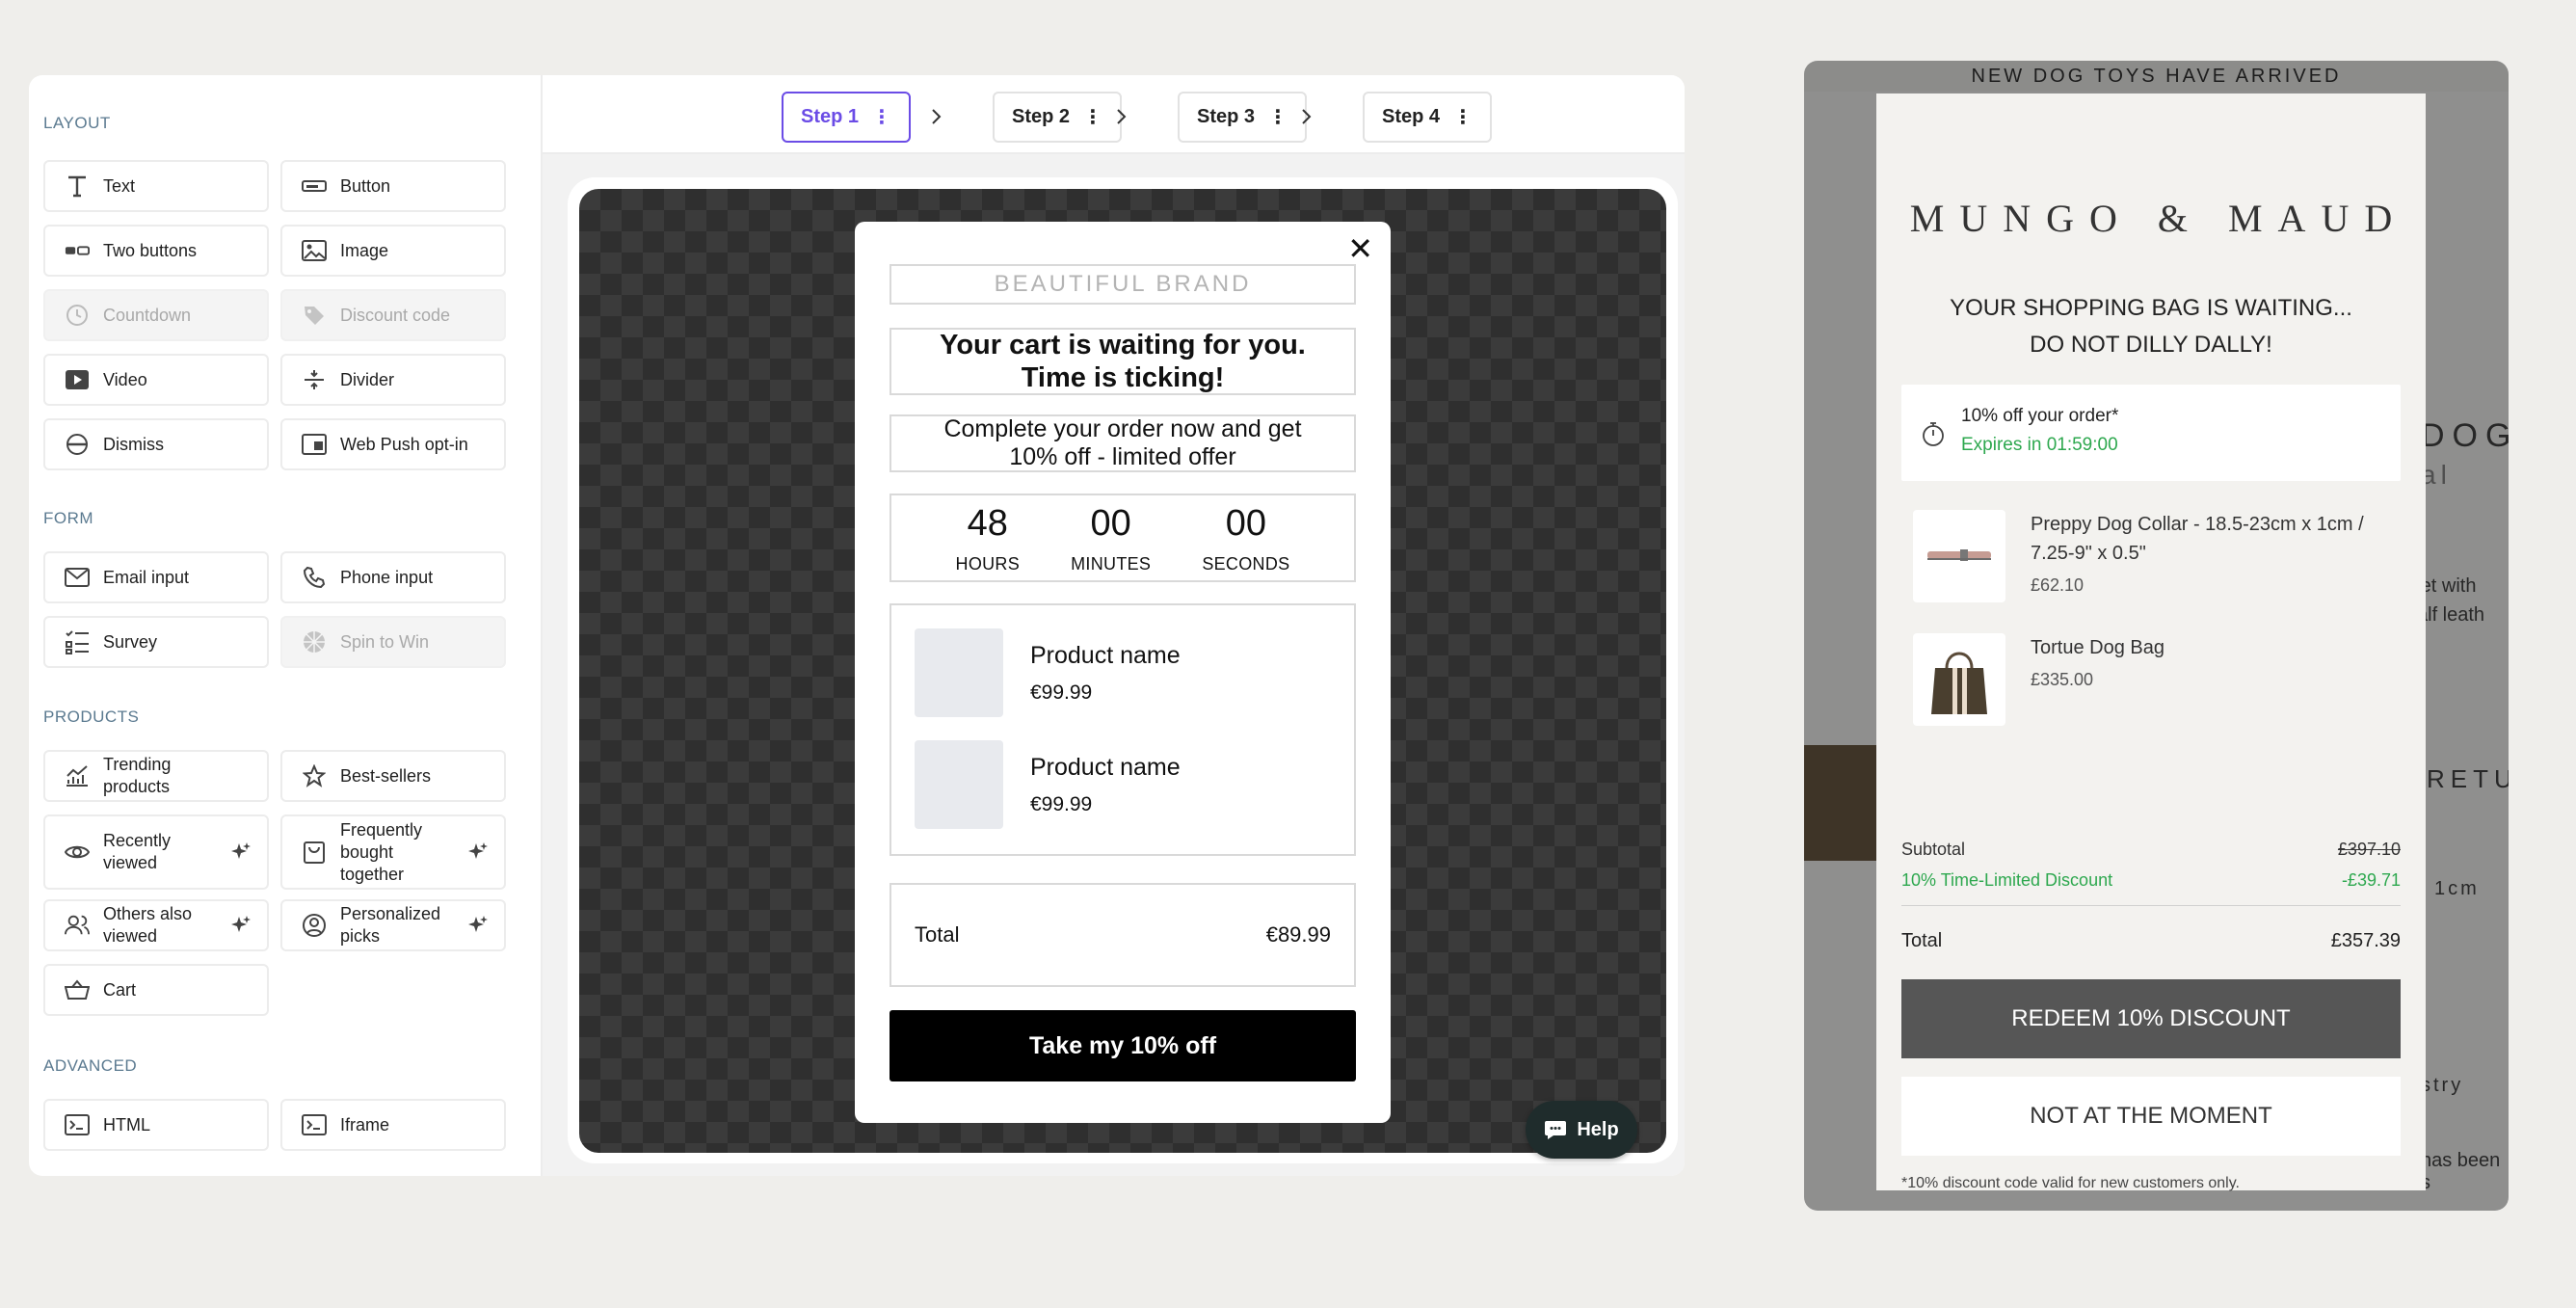  I want to click on survey-icon, so click(77, 641).